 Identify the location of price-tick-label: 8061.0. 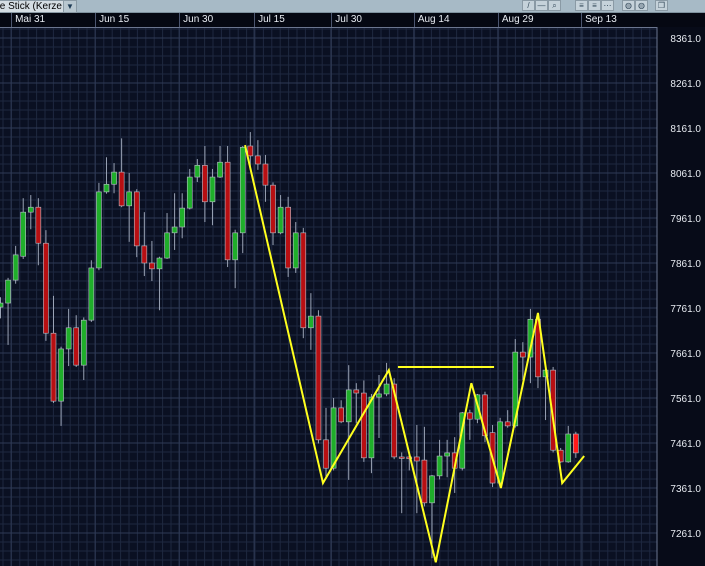
(685, 174).